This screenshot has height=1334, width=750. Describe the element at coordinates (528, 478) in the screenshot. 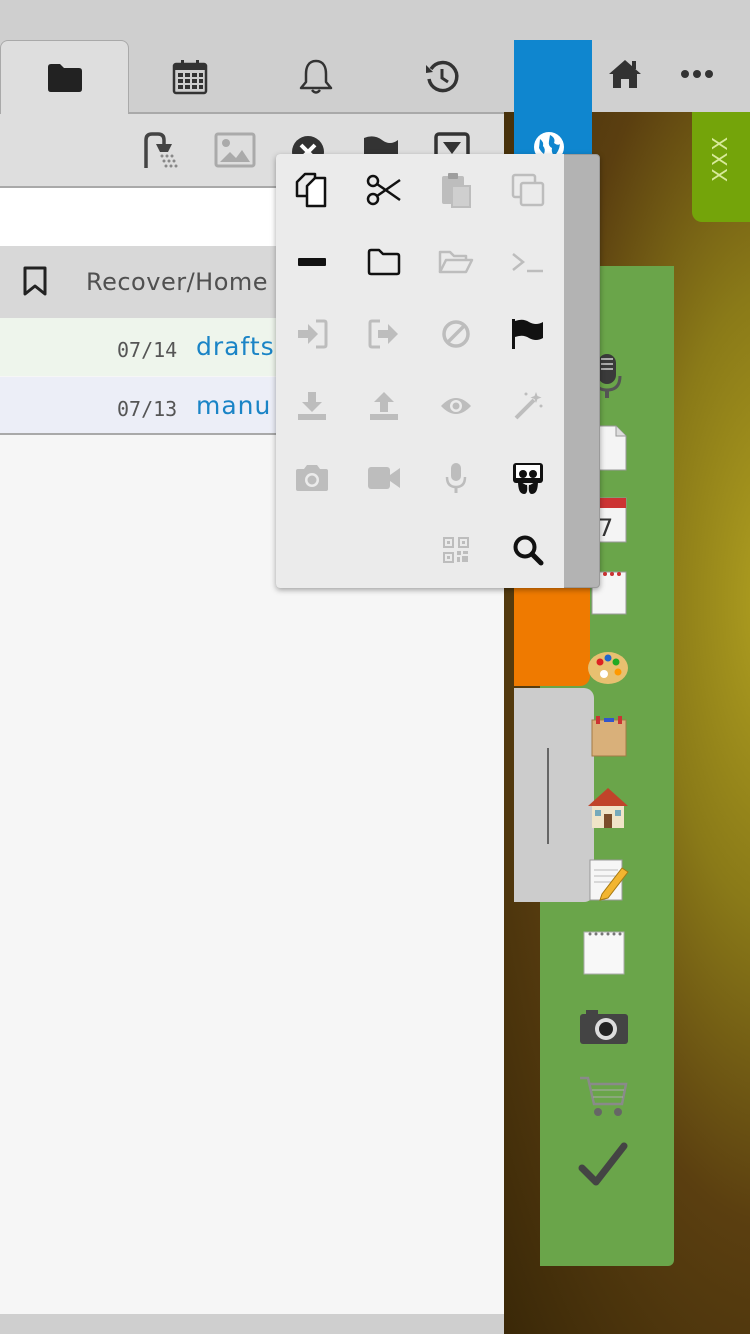

I see `slideshare-icon` at that location.